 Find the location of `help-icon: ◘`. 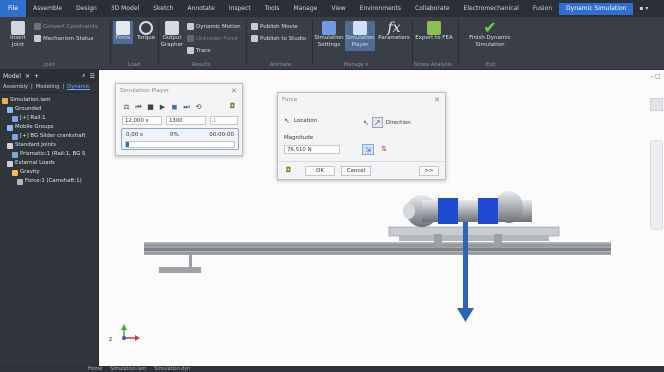

help-icon: ◘ is located at coordinates (288, 170).